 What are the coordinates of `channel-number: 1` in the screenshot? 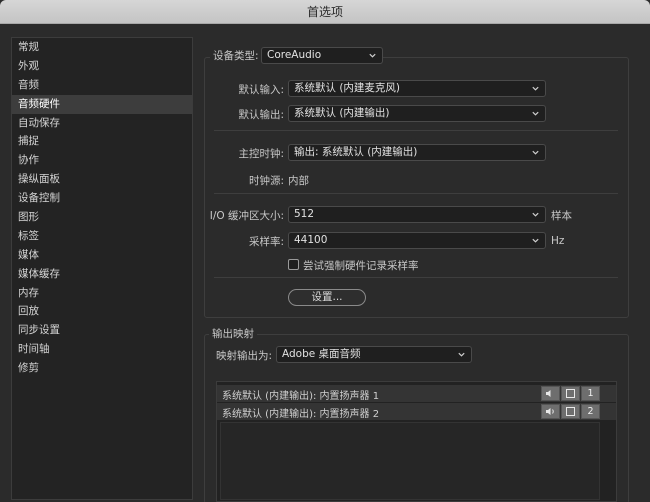 It's located at (590, 393).